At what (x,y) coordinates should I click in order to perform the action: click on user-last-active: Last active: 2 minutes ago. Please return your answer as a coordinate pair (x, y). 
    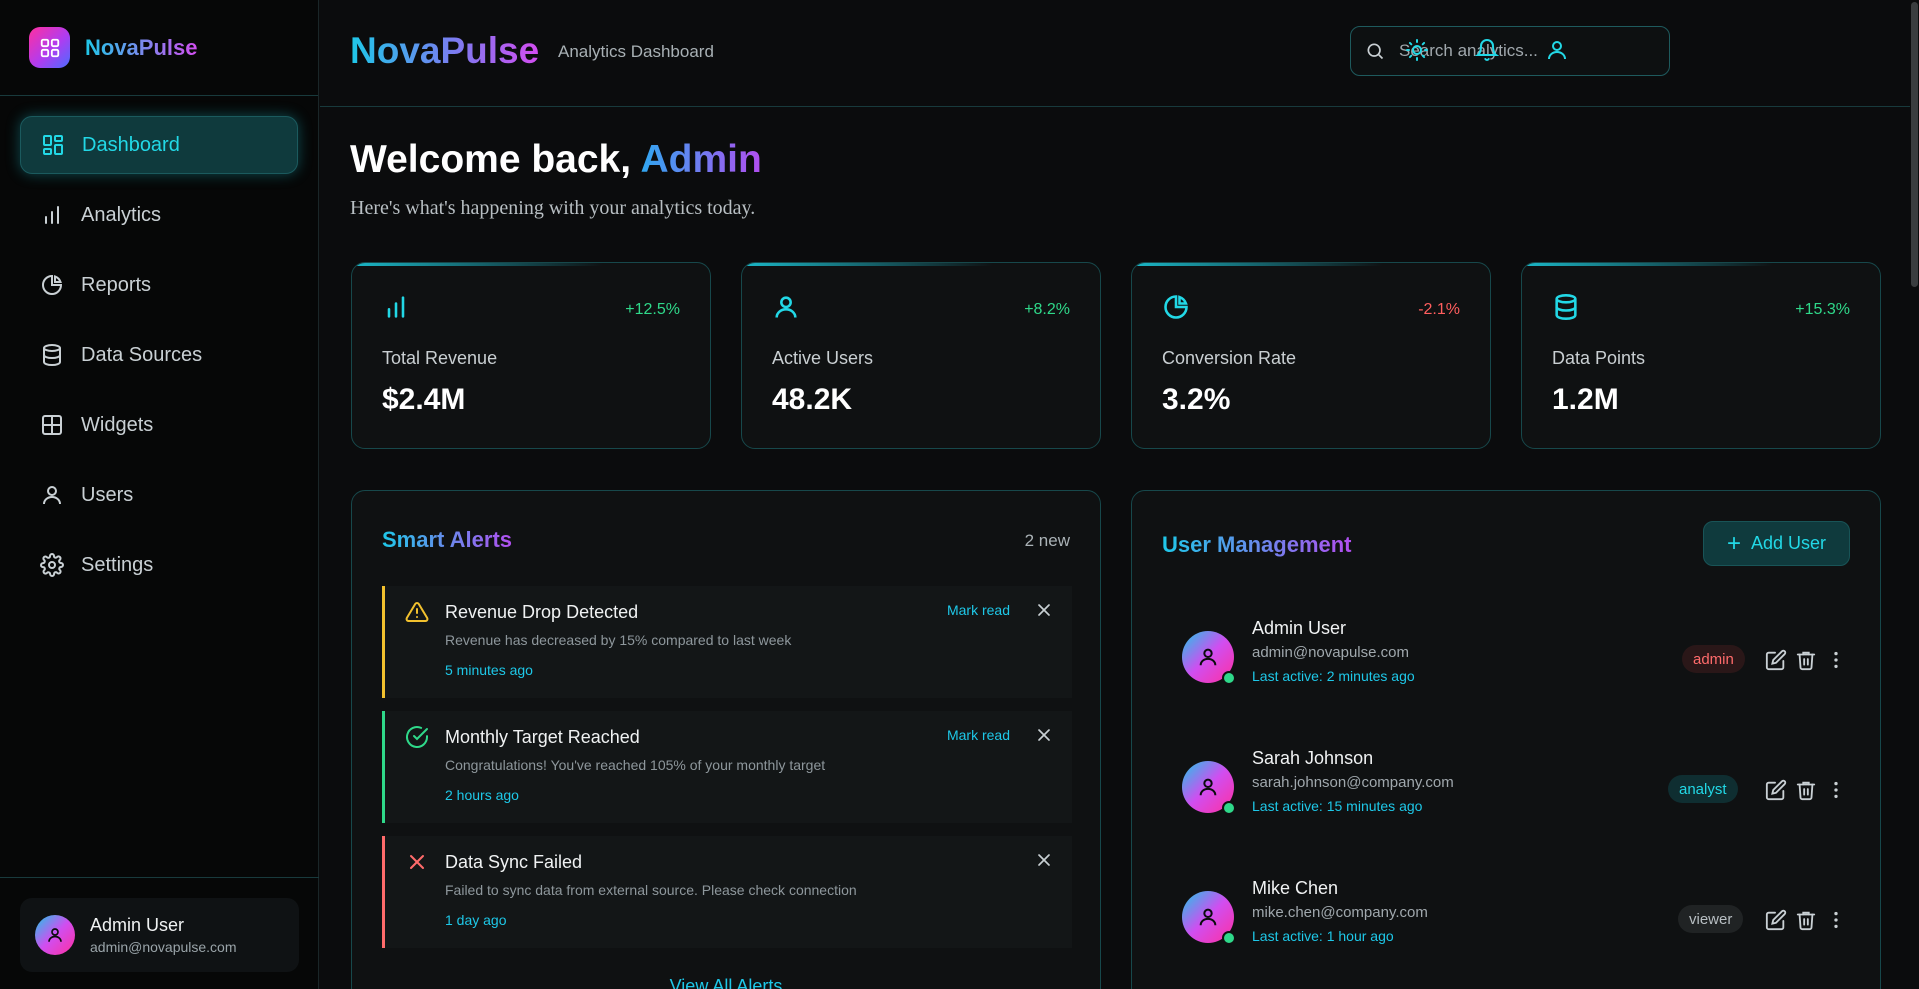
    Looking at the image, I should click on (1333, 676).